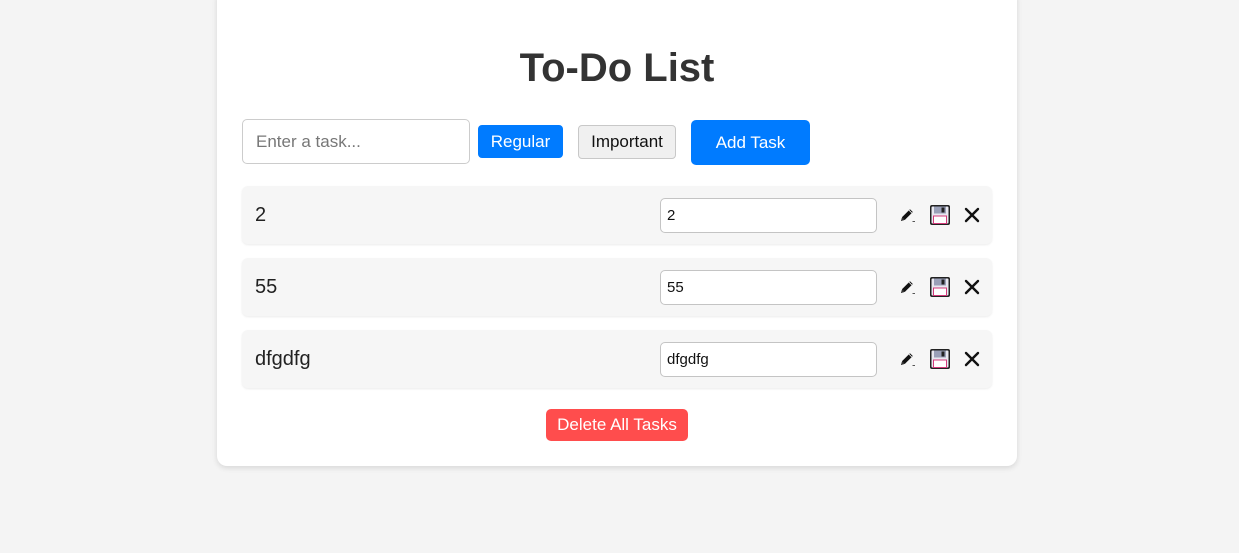 Image resolution: width=1239 pixels, height=553 pixels. I want to click on task-text: 55, so click(266, 287).